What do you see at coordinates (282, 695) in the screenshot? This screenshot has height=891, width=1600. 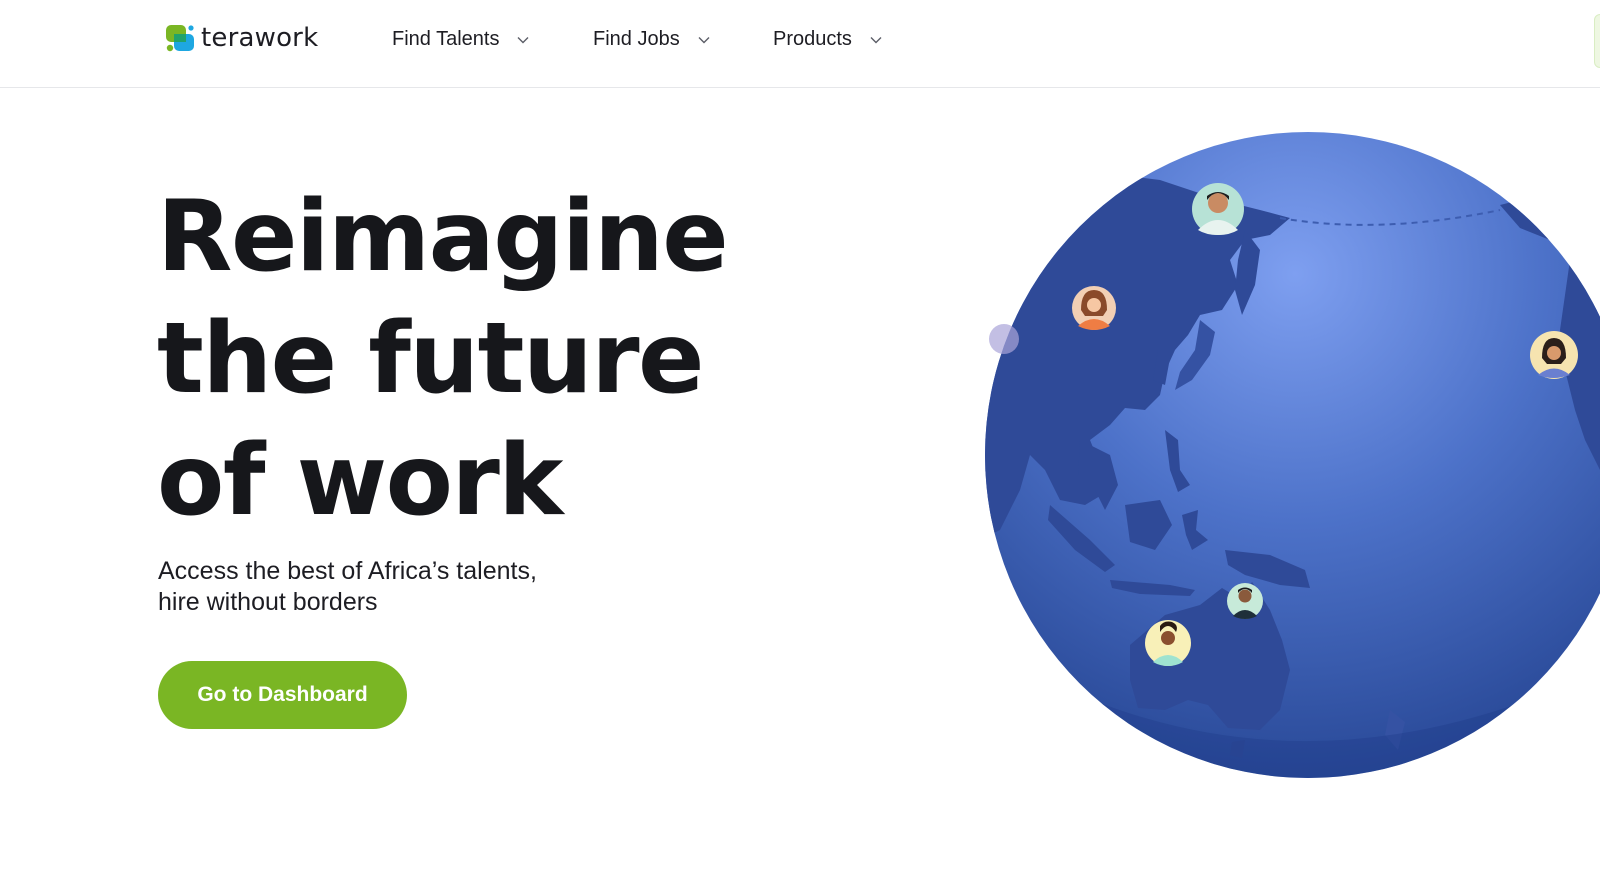 I see `go-to-dashboard-button: Go to Dashboard` at bounding box center [282, 695].